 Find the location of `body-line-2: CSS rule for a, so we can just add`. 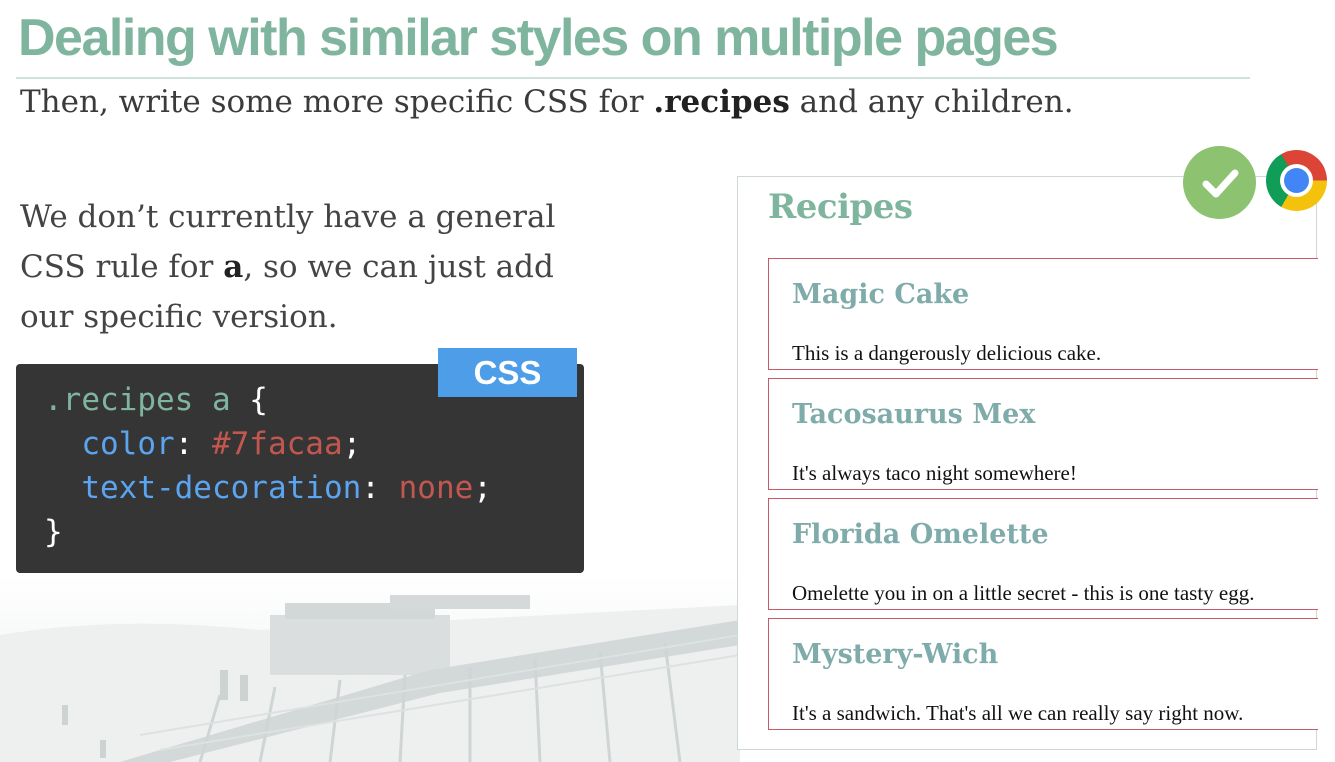

body-line-2: CSS rule for a, so we can just add is located at coordinates (320, 267).